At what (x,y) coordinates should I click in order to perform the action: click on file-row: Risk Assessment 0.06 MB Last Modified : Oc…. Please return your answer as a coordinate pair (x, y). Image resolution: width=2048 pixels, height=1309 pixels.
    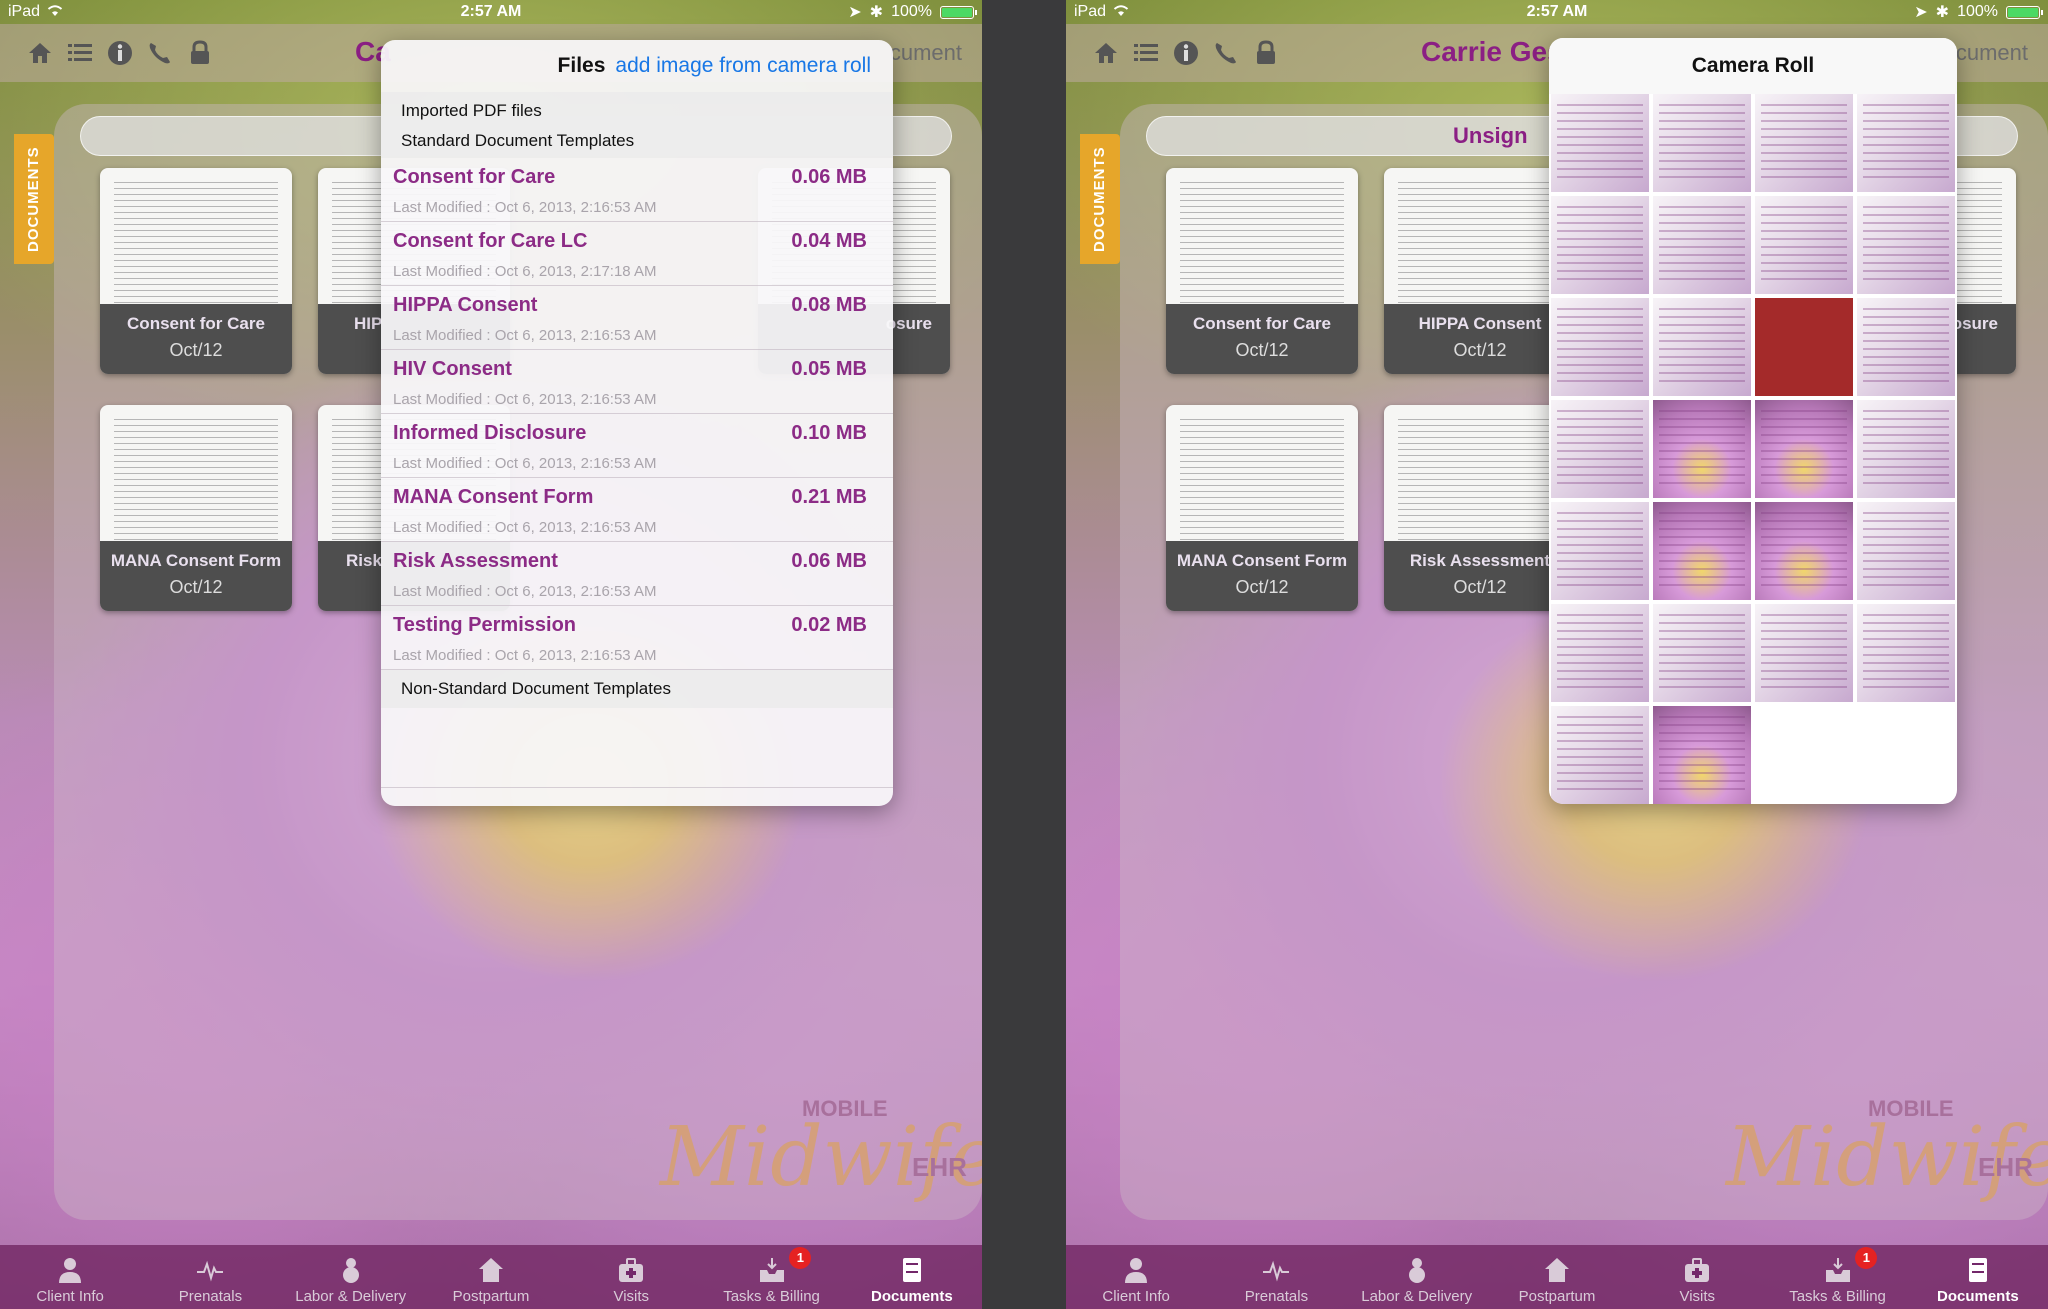
    Looking at the image, I should click on (637, 574).